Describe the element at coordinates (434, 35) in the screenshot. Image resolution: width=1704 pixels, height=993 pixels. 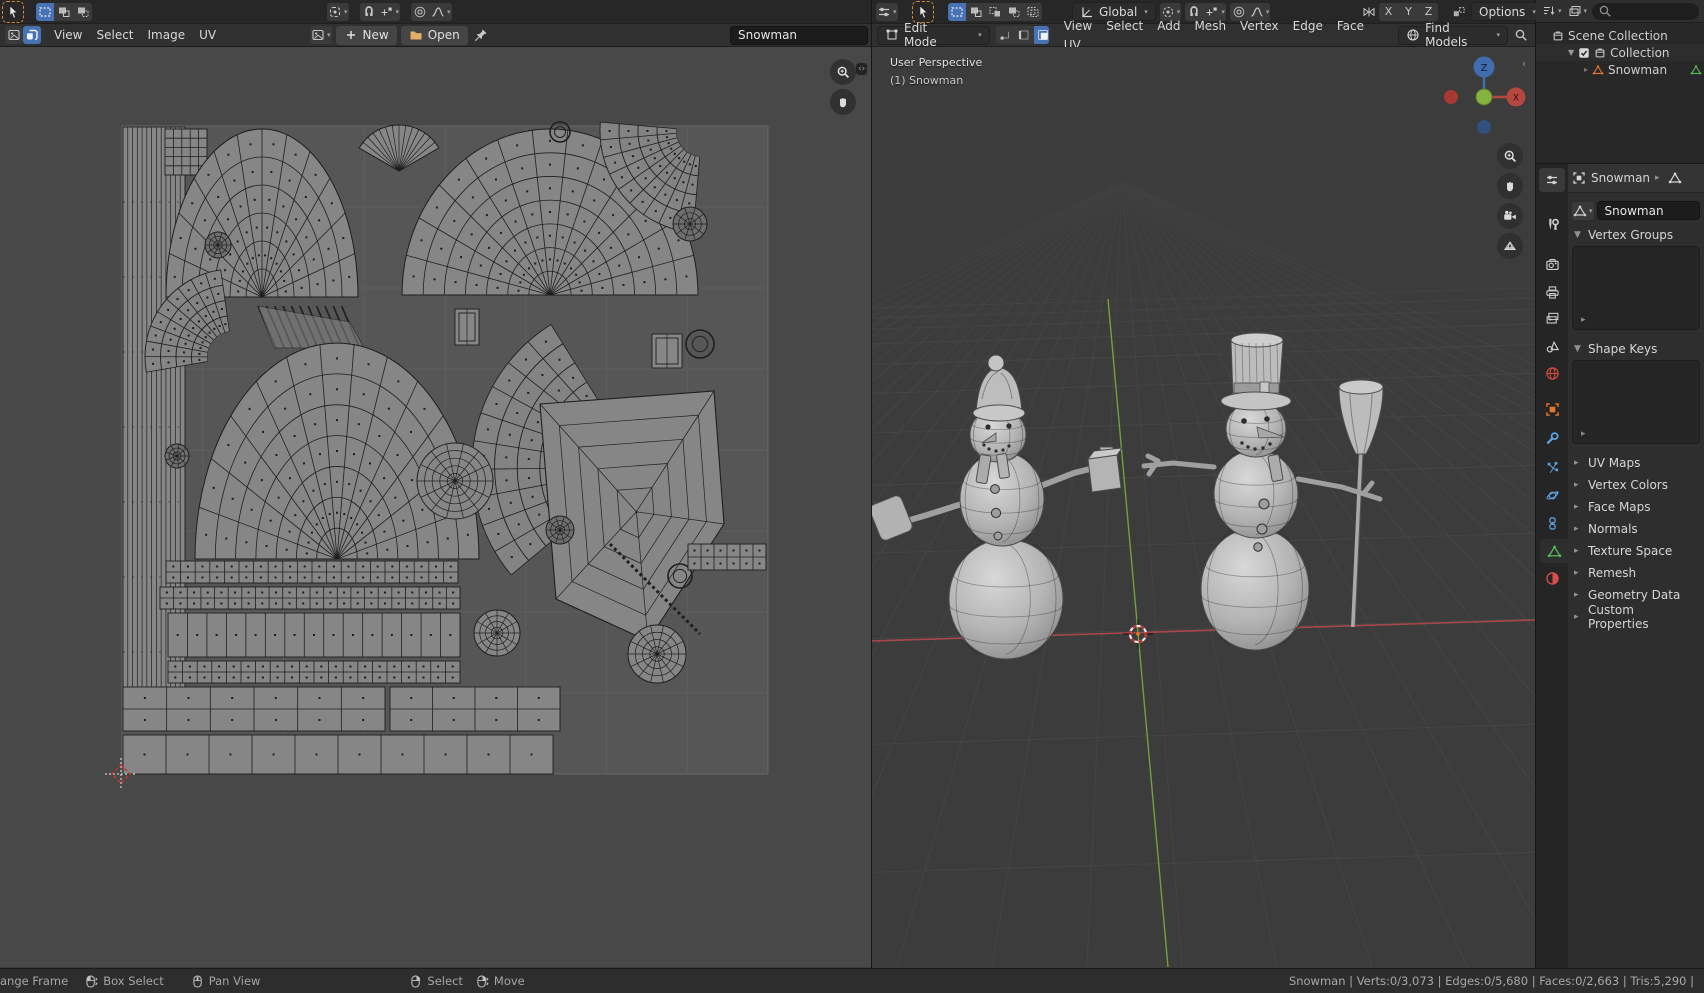
I see `open-image-button: Open` at that location.